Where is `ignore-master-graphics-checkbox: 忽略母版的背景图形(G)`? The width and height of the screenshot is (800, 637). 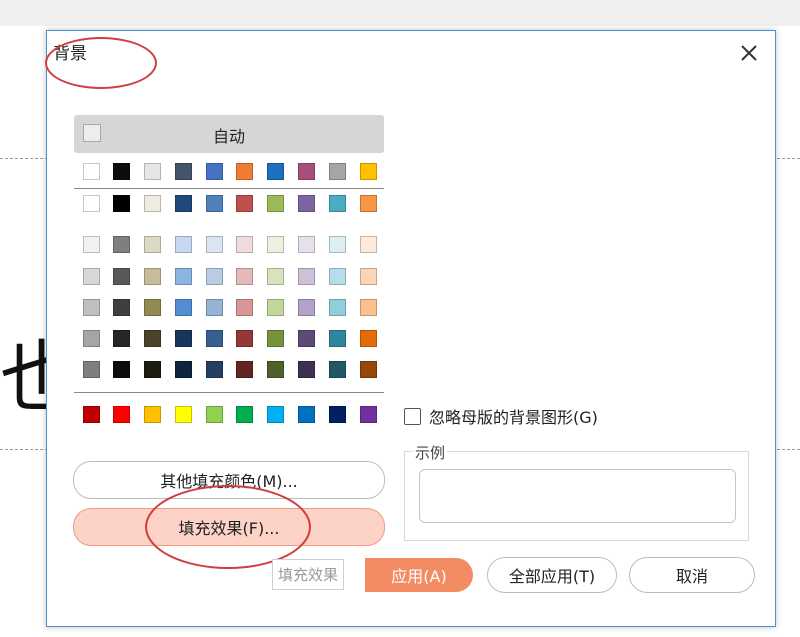 ignore-master-graphics-checkbox: 忽略母版的背景图形(G) is located at coordinates (501, 416).